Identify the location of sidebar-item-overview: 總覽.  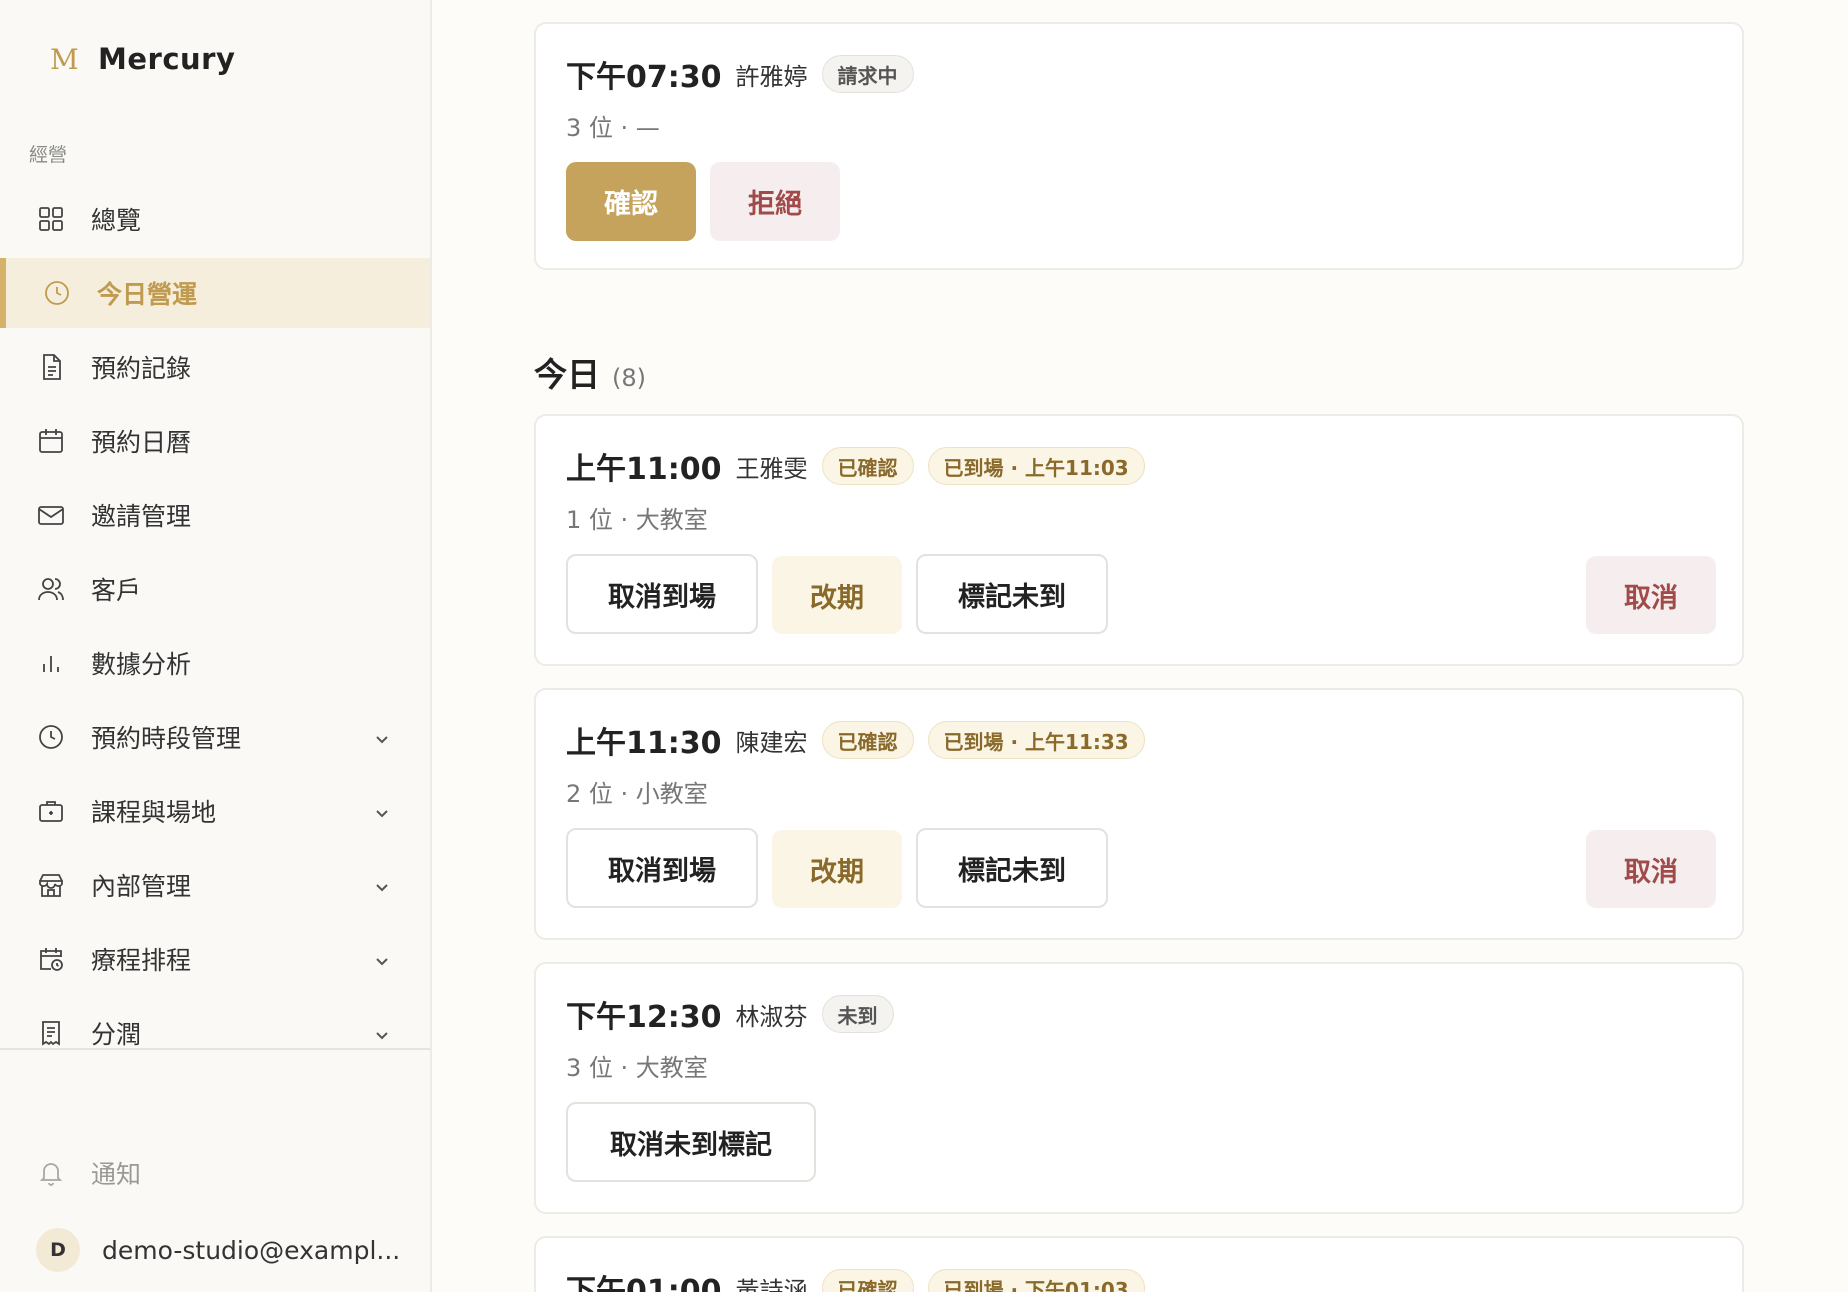
(215, 219).